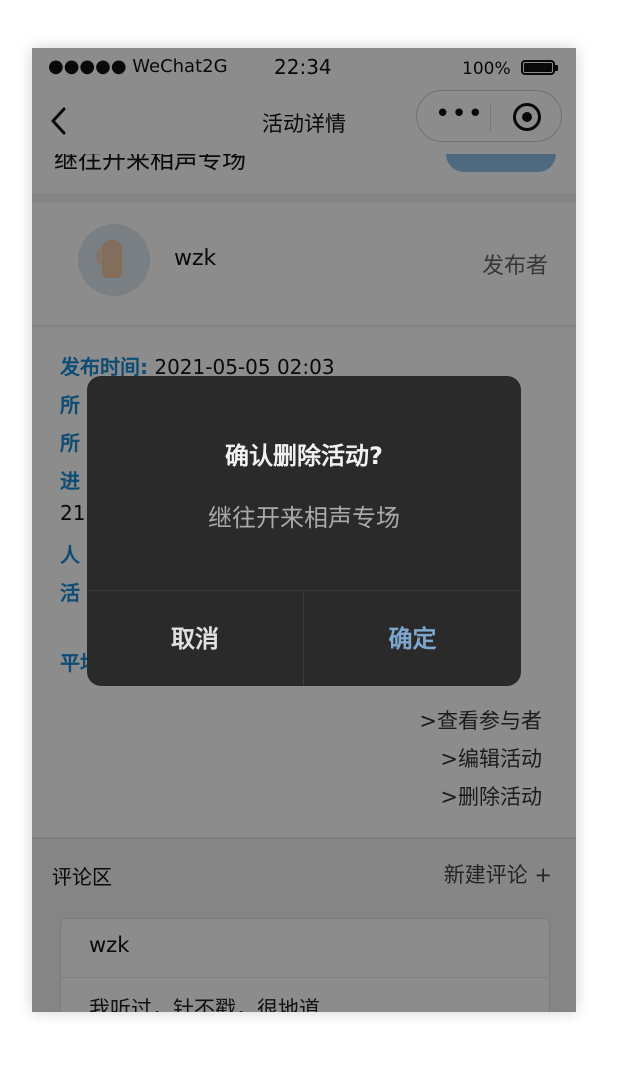 Image resolution: width=628 pixels, height=1070 pixels. I want to click on cancel-button: 取消, so click(195, 638).